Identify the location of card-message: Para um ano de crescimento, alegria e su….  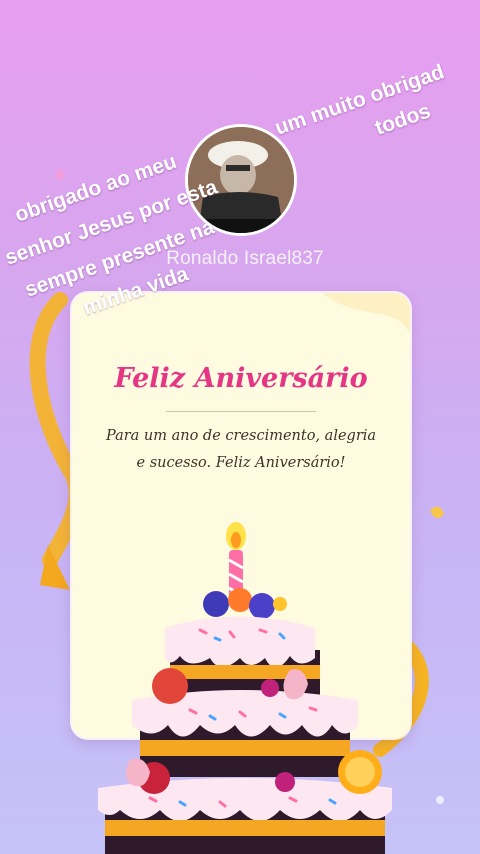
(241, 449).